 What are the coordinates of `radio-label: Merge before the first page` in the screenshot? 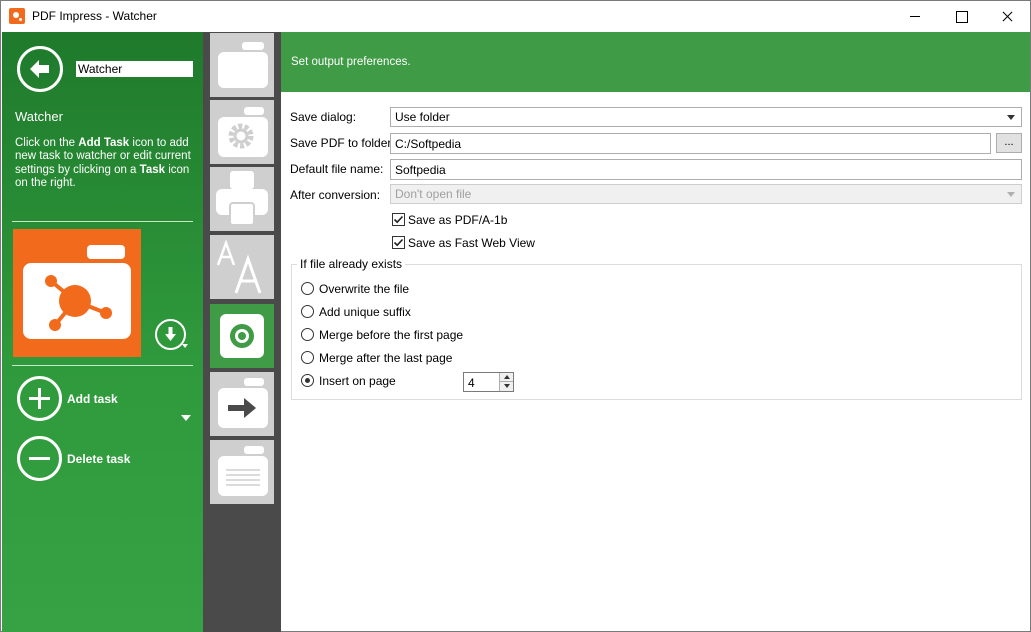 It's located at (391, 335).